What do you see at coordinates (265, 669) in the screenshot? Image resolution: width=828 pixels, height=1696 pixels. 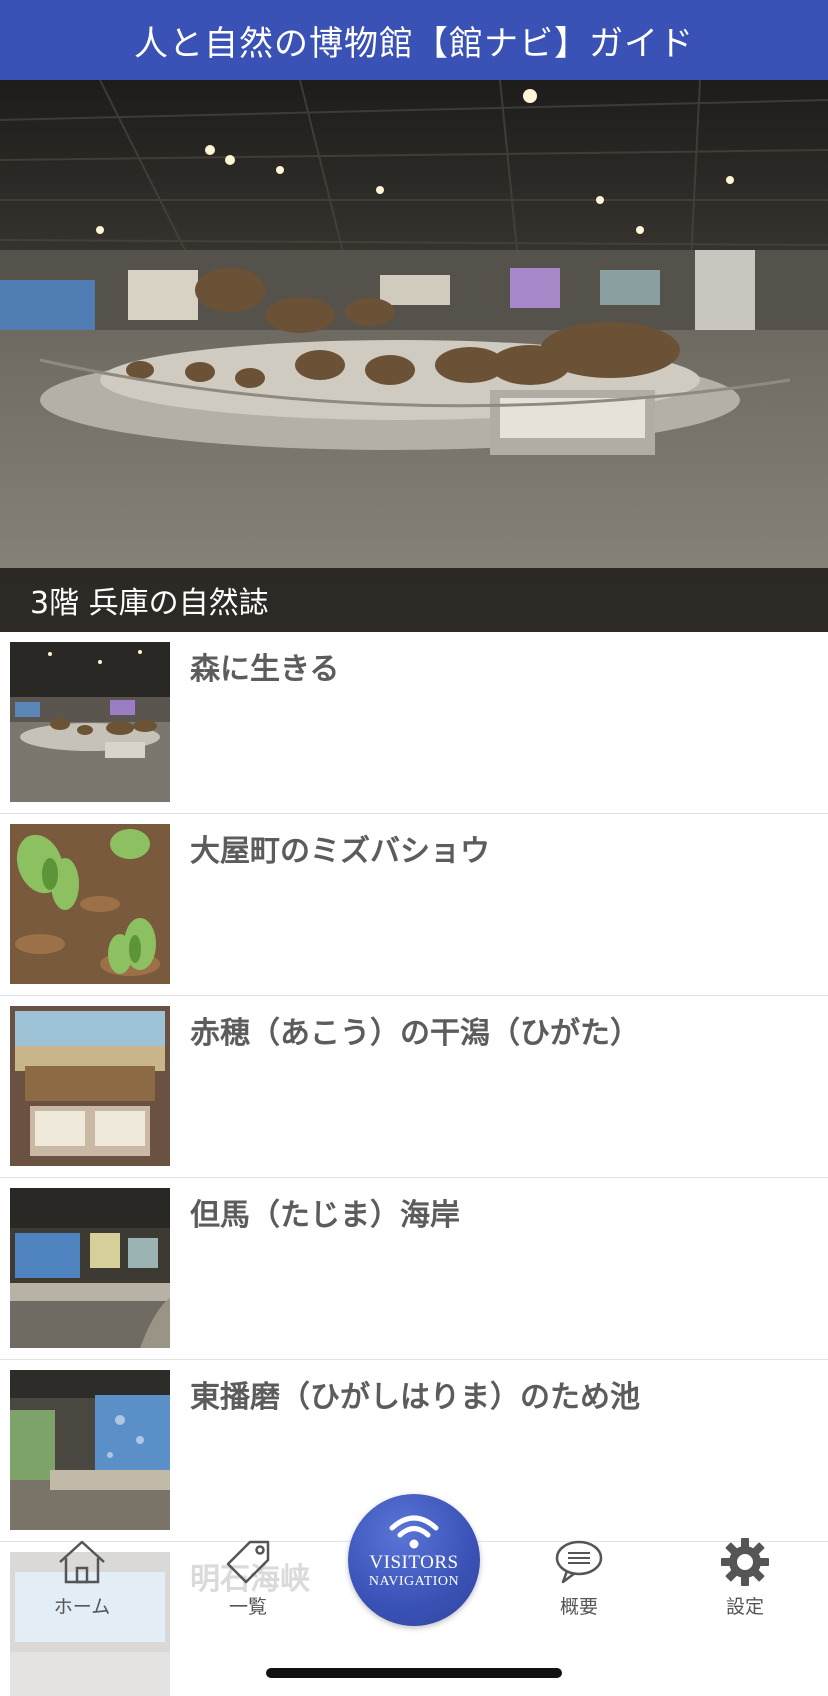 I see `list-item-title: 森に生きる` at bounding box center [265, 669].